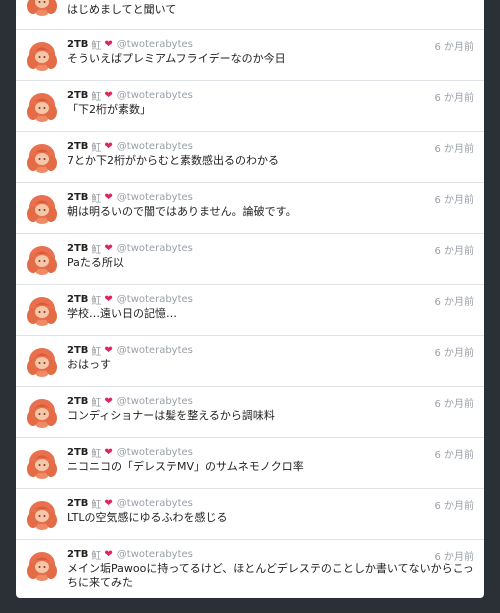 Image resolution: width=500 pixels, height=613 pixels. I want to click on post-text: はじめましてと聞いて, so click(122, 9).